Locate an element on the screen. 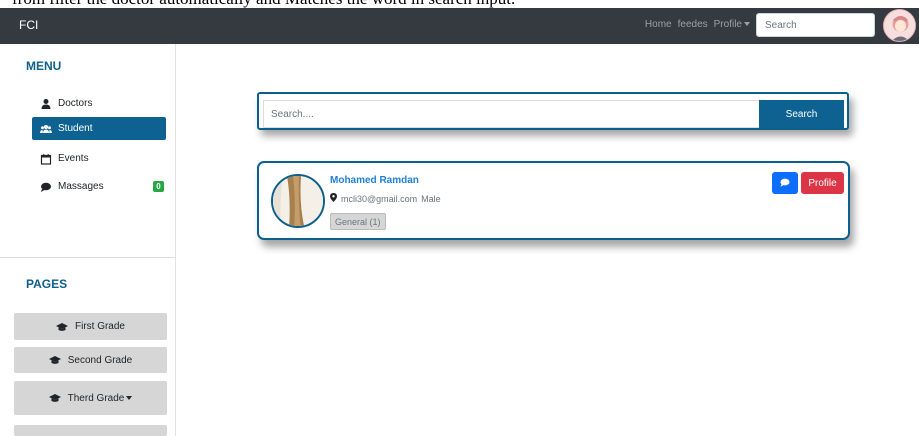 The width and height of the screenshot is (919, 436). sidebar-divider is located at coordinates (88, 257).